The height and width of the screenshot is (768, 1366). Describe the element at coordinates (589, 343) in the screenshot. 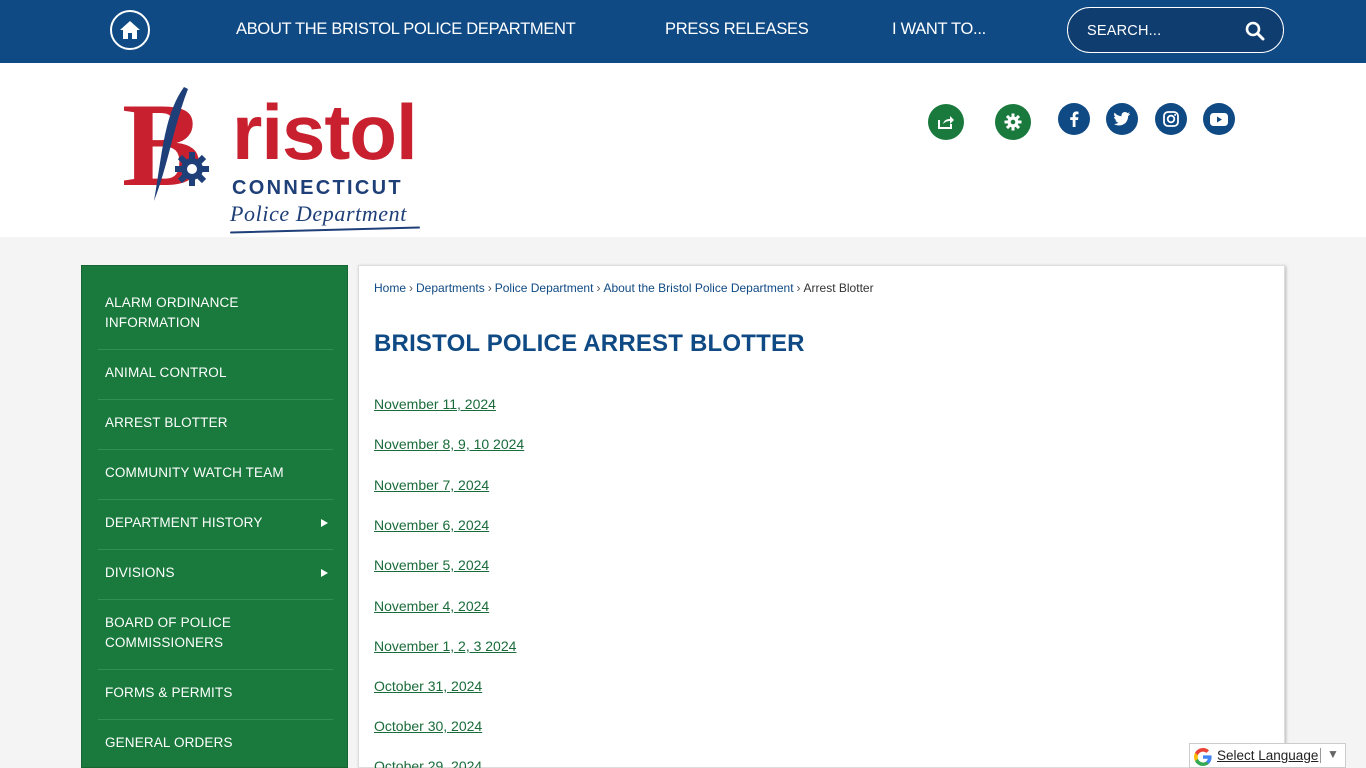

I see `page-title: BRISTOL POLICE ARREST BLOTTER` at that location.